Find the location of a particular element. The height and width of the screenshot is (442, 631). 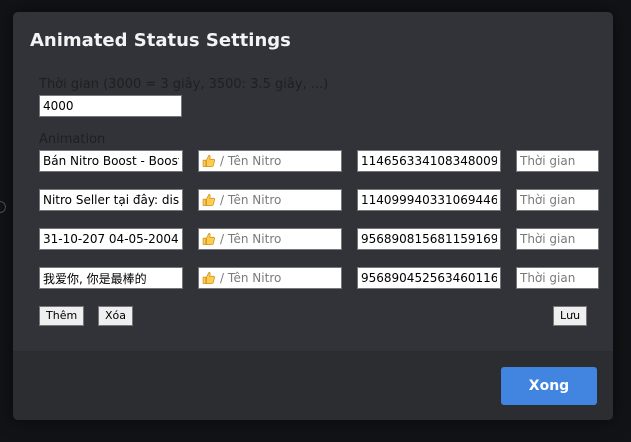

animation-row-2-emoji-input is located at coordinates (275, 200).